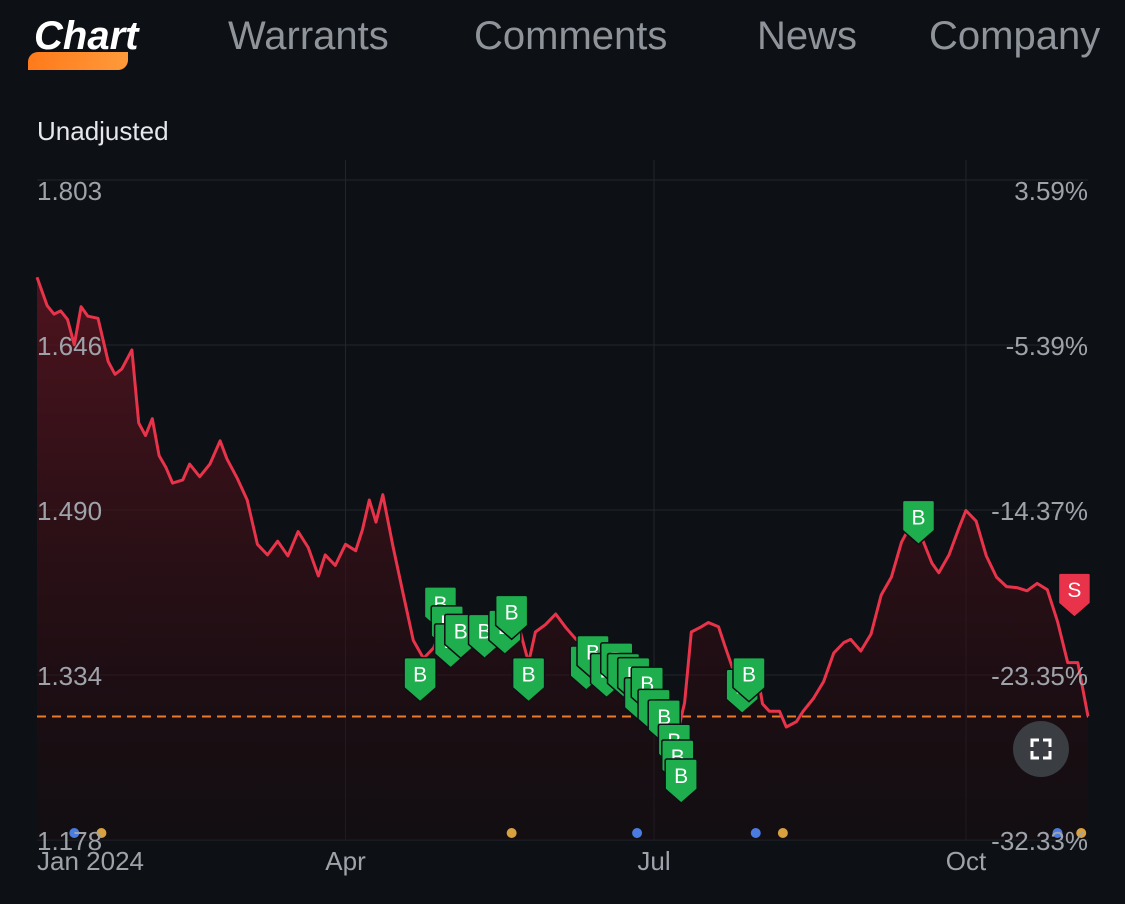 The width and height of the screenshot is (1125, 904). I want to click on tab-chart: Chart, so click(86, 36).